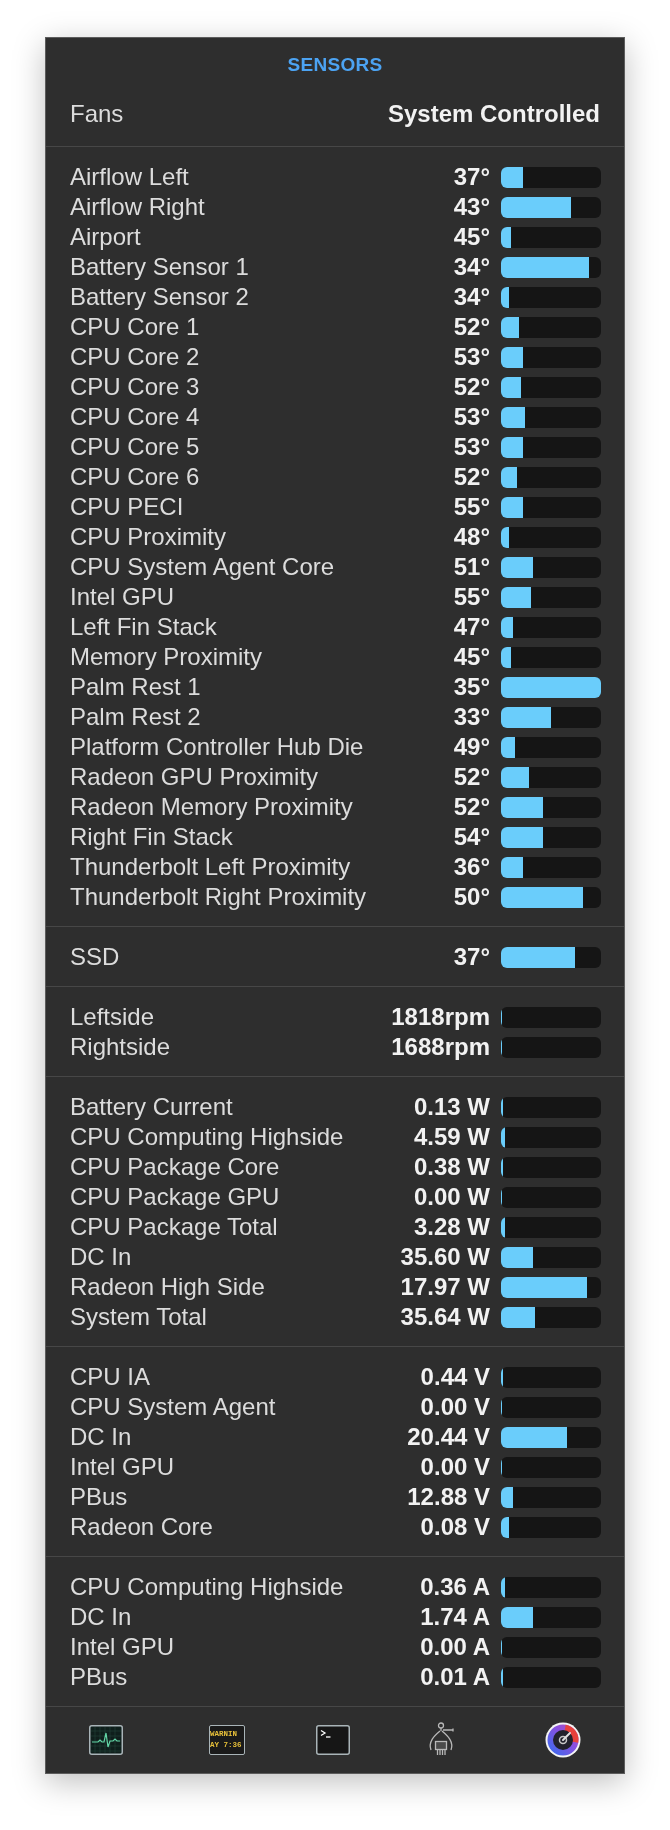  What do you see at coordinates (455, 1527) in the screenshot?
I see `sensor-reading: 0.08 V` at bounding box center [455, 1527].